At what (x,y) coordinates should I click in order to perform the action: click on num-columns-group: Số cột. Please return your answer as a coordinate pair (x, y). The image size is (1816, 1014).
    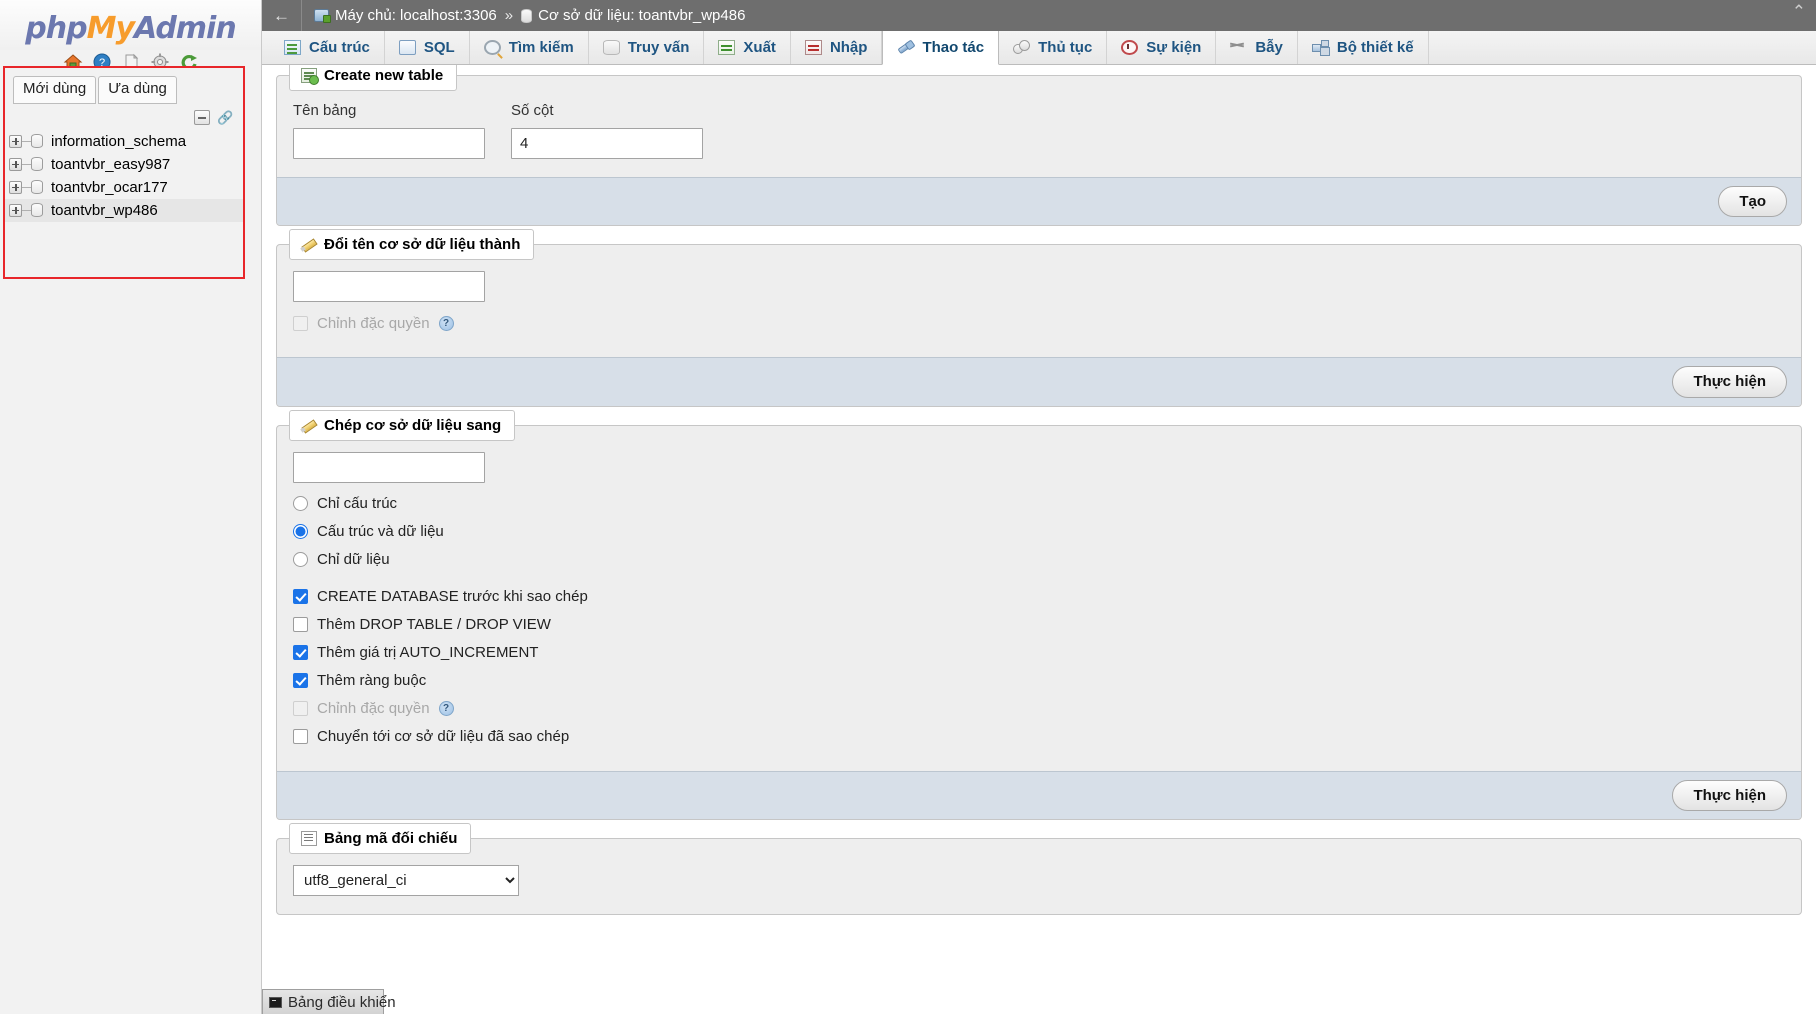
    Looking at the image, I should click on (607, 130).